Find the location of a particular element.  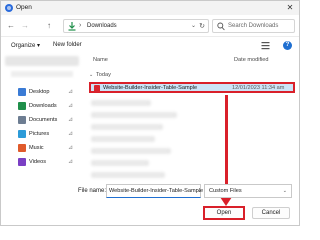

sidebar-item-pictures: Pictures ⊿ is located at coordinates (42, 134).